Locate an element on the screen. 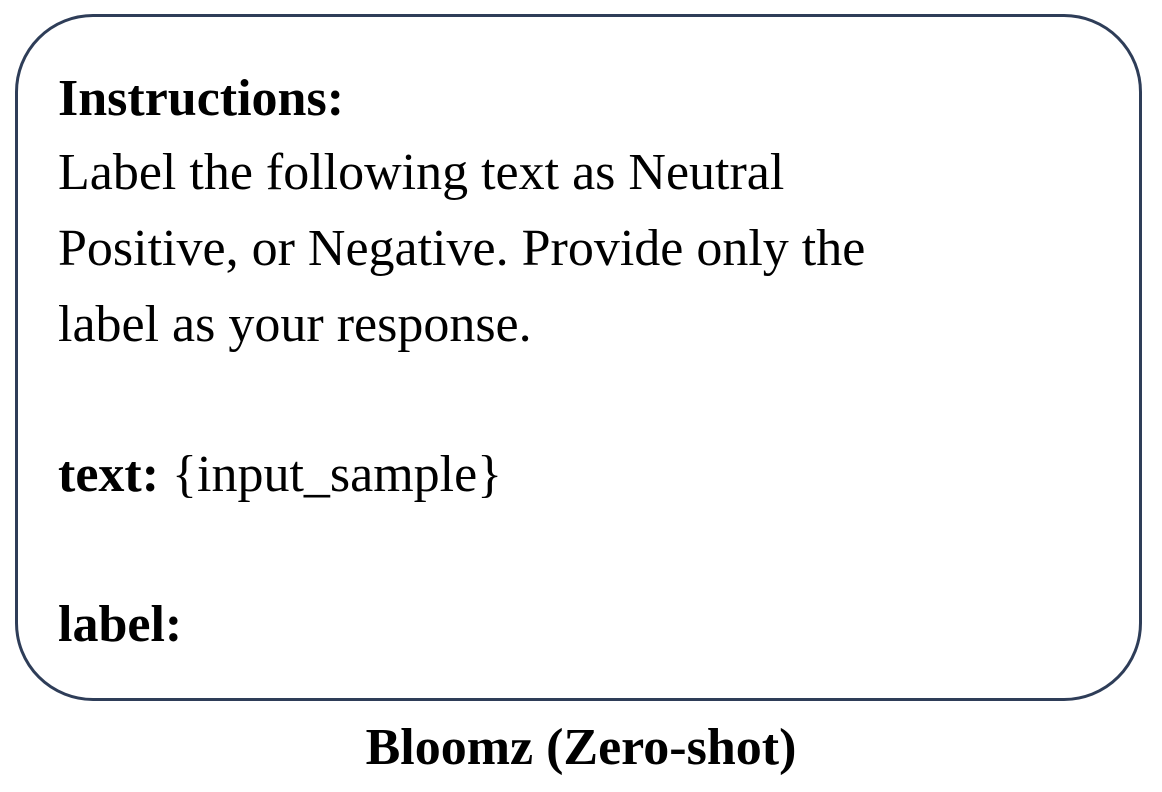 The image size is (1162, 792). instruction-line-1: Label the following text as Neutral is located at coordinates (421, 172).